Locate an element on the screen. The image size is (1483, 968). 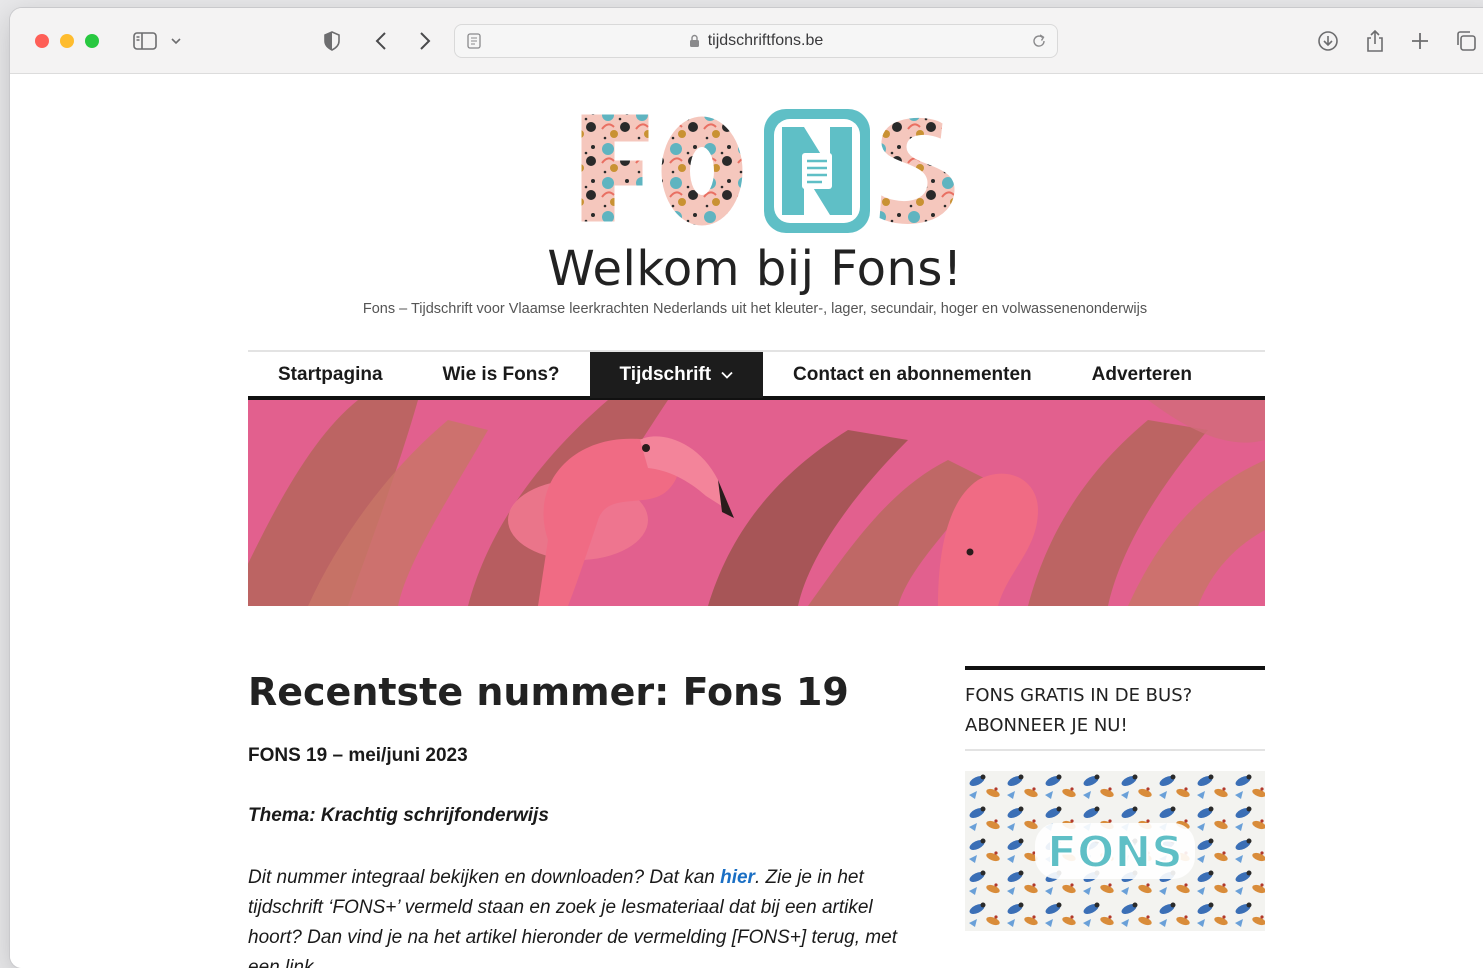
nav-item-startpagina: Startpagina is located at coordinates (330, 375).